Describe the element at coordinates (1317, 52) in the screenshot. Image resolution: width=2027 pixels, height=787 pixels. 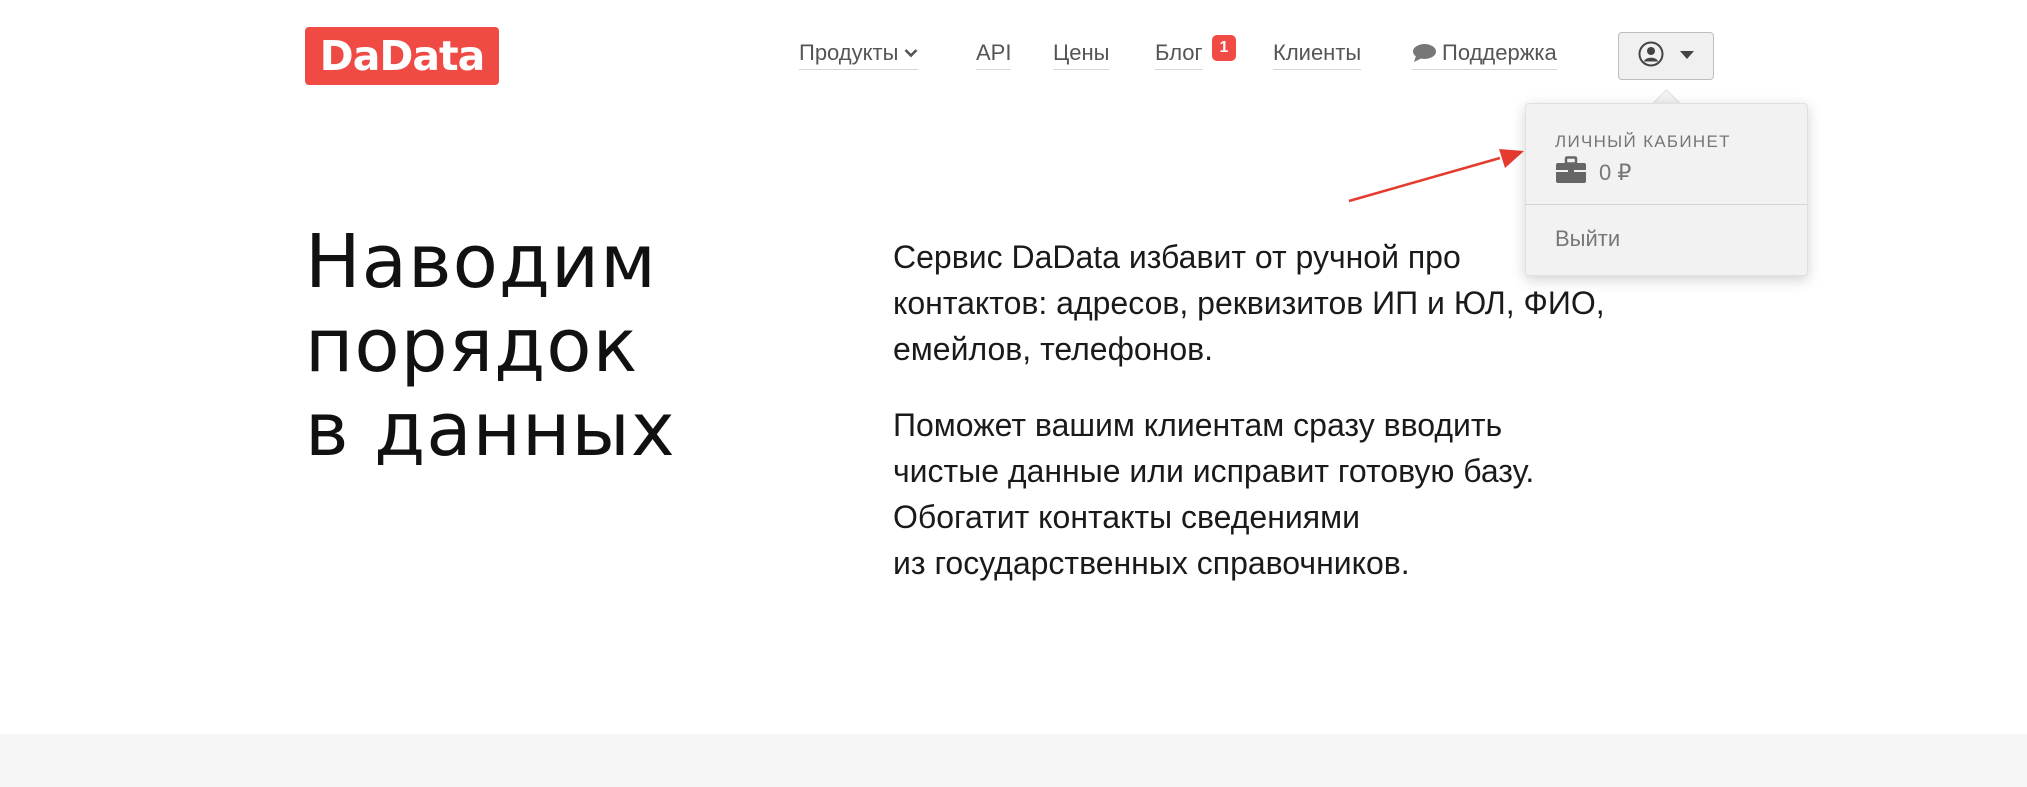
I see `nav-item-label: Клиенты` at that location.